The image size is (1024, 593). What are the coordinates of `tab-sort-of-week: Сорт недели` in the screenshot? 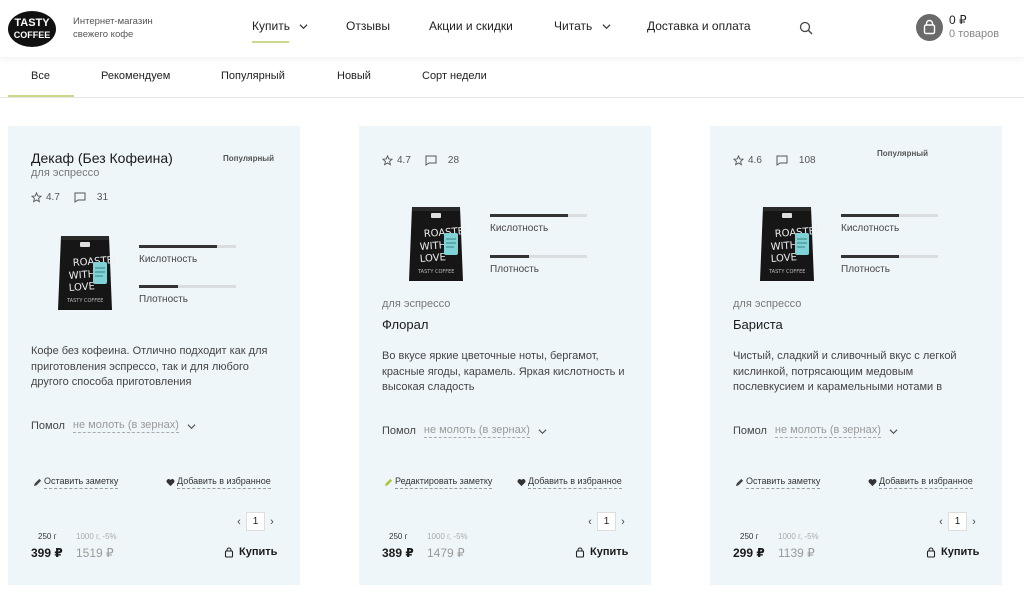 It's located at (454, 76).